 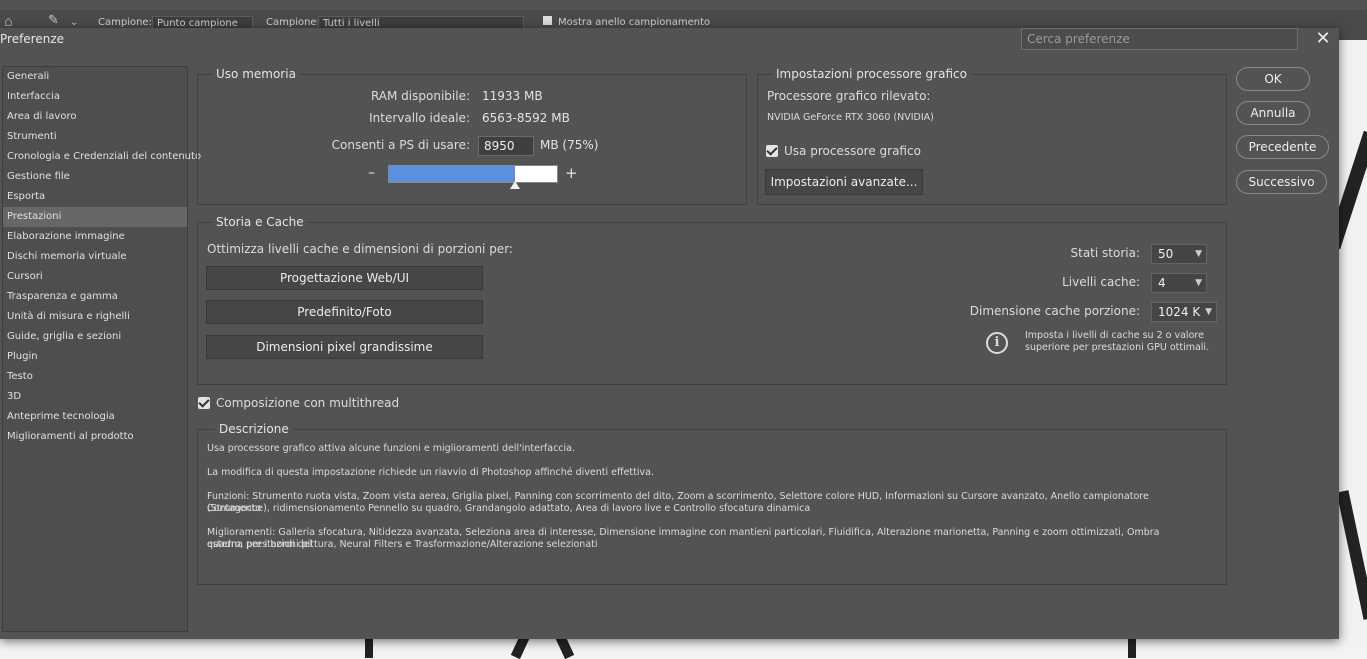 What do you see at coordinates (1323, 39) in the screenshot?
I see `close-icon: ✕` at bounding box center [1323, 39].